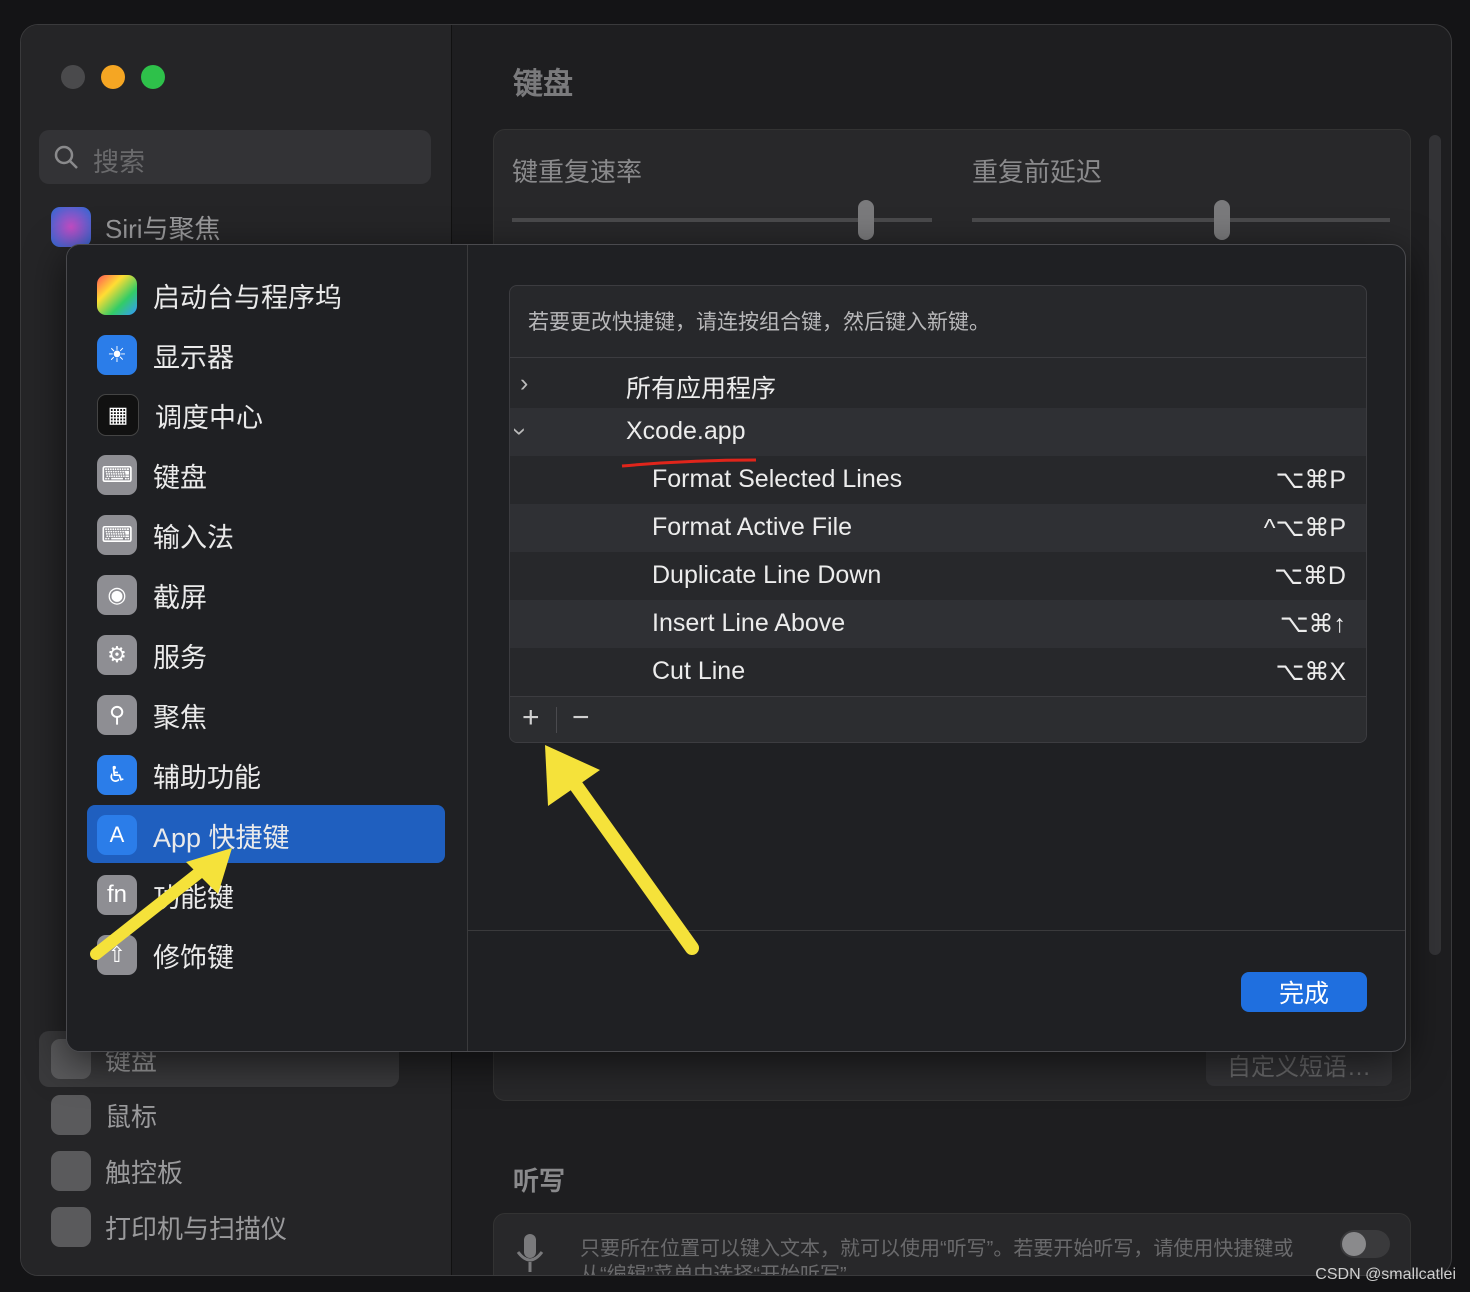 Image resolution: width=1470 pixels, height=1292 pixels. What do you see at coordinates (117, 295) in the screenshot?
I see `launchpad-icon` at bounding box center [117, 295].